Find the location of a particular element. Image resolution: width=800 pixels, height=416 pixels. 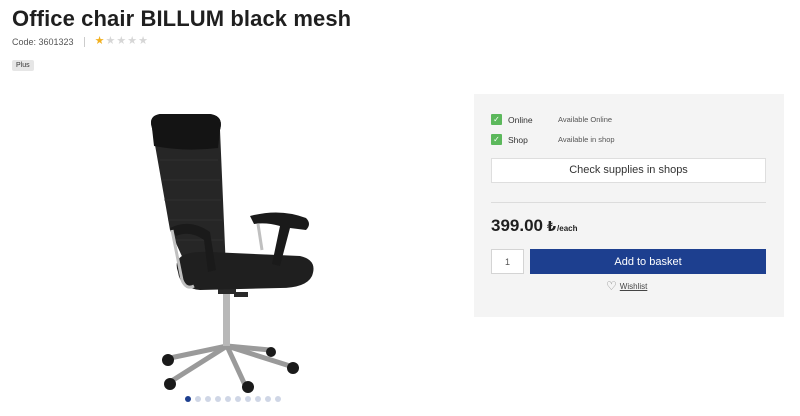

rating-stars: ★ ★ ★ ★ ★ is located at coordinates (121, 41).